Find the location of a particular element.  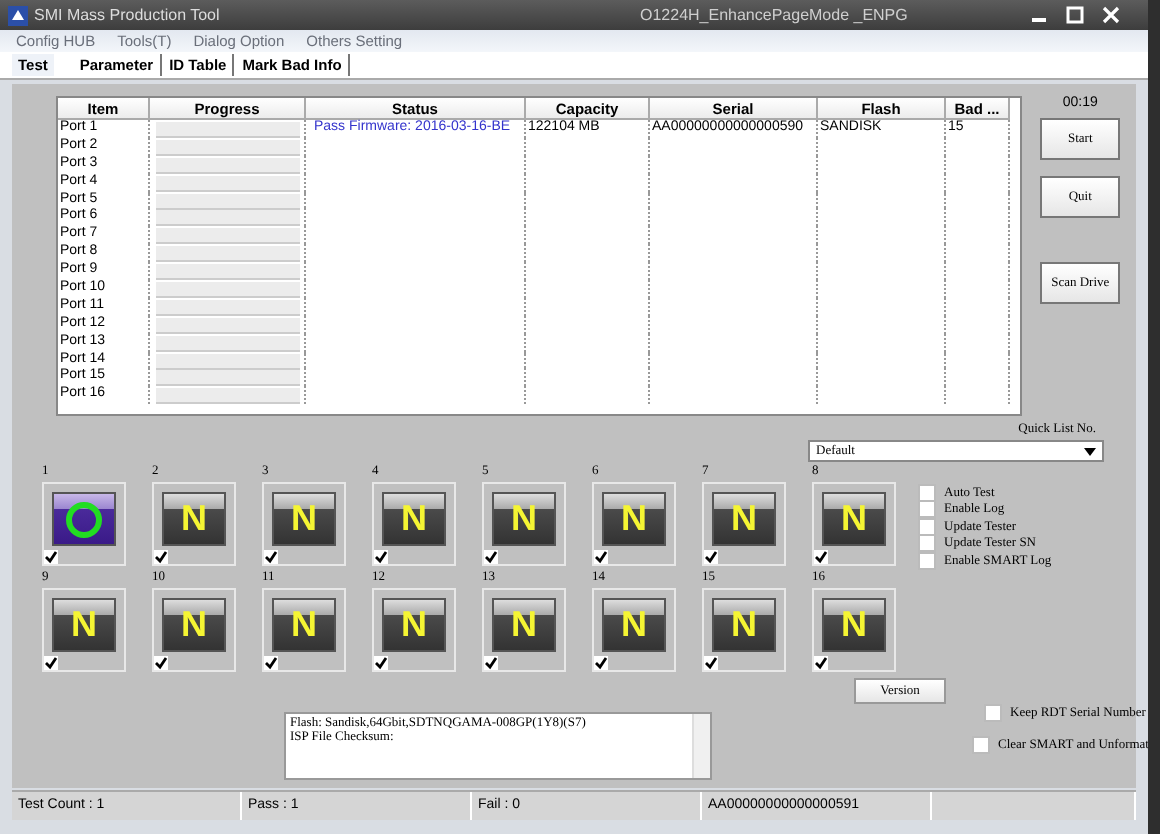

keep-rdt-checkbox is located at coordinates (993, 712).